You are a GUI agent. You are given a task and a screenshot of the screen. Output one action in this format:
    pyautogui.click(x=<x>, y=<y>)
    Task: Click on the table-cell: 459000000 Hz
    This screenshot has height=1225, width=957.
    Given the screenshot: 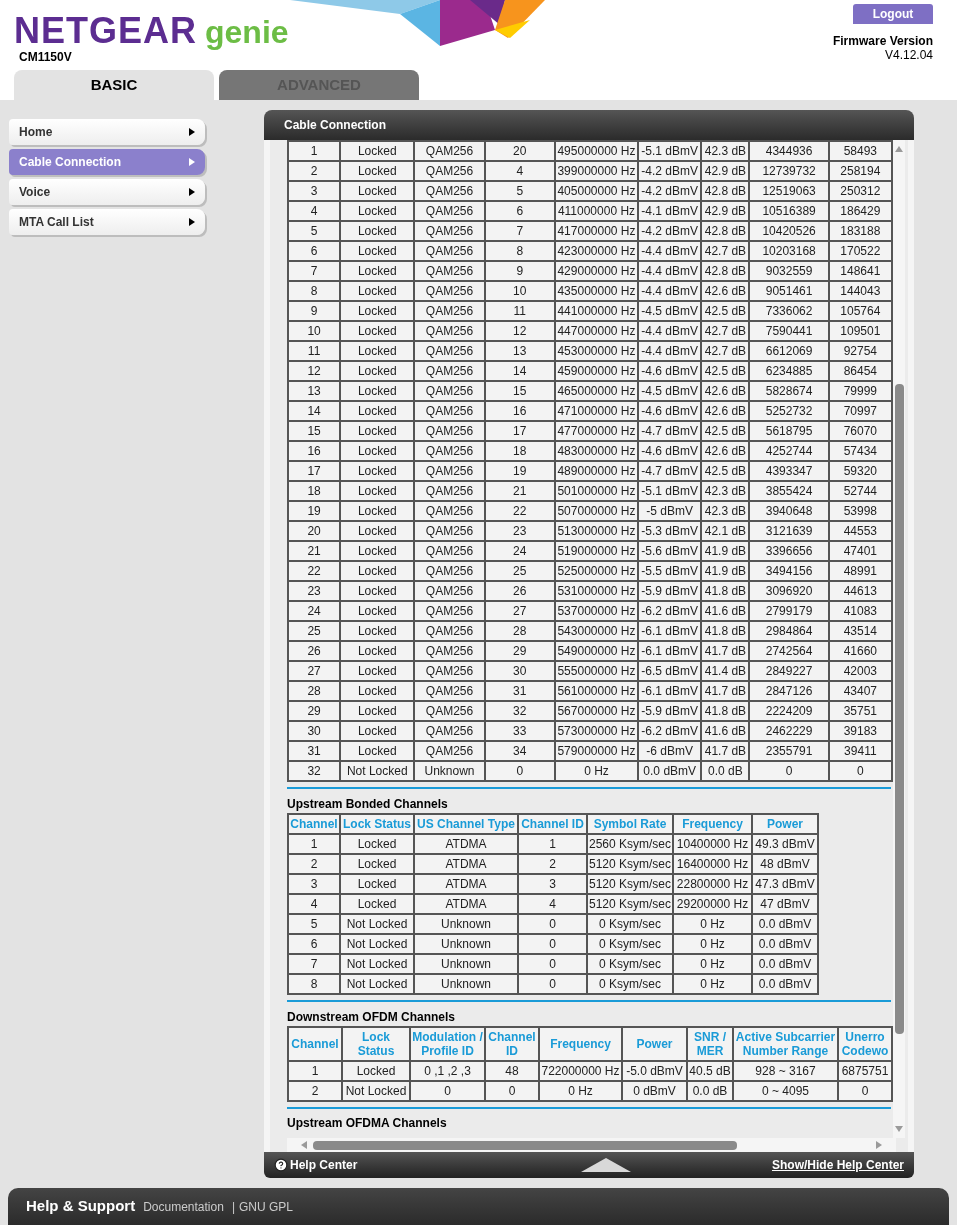 What is the action you would take?
    pyautogui.click(x=596, y=371)
    